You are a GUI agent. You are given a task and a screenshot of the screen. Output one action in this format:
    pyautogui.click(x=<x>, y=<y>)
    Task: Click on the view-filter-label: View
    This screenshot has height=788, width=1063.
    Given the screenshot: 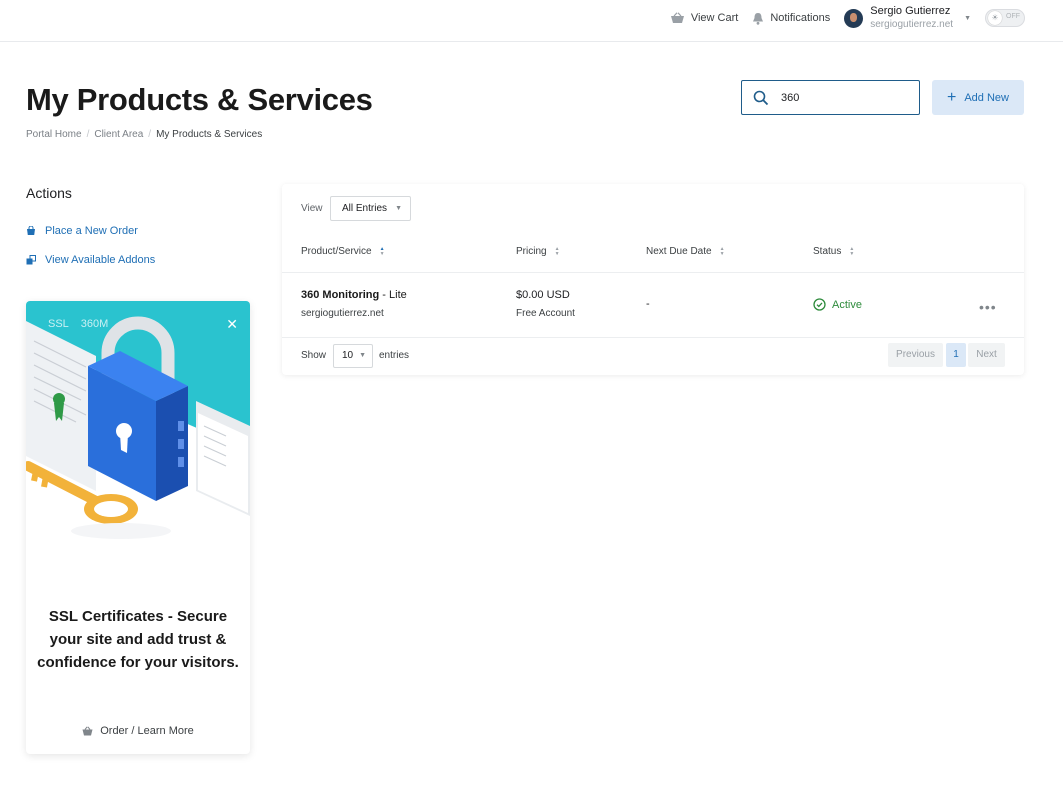 What is the action you would take?
    pyautogui.click(x=312, y=208)
    